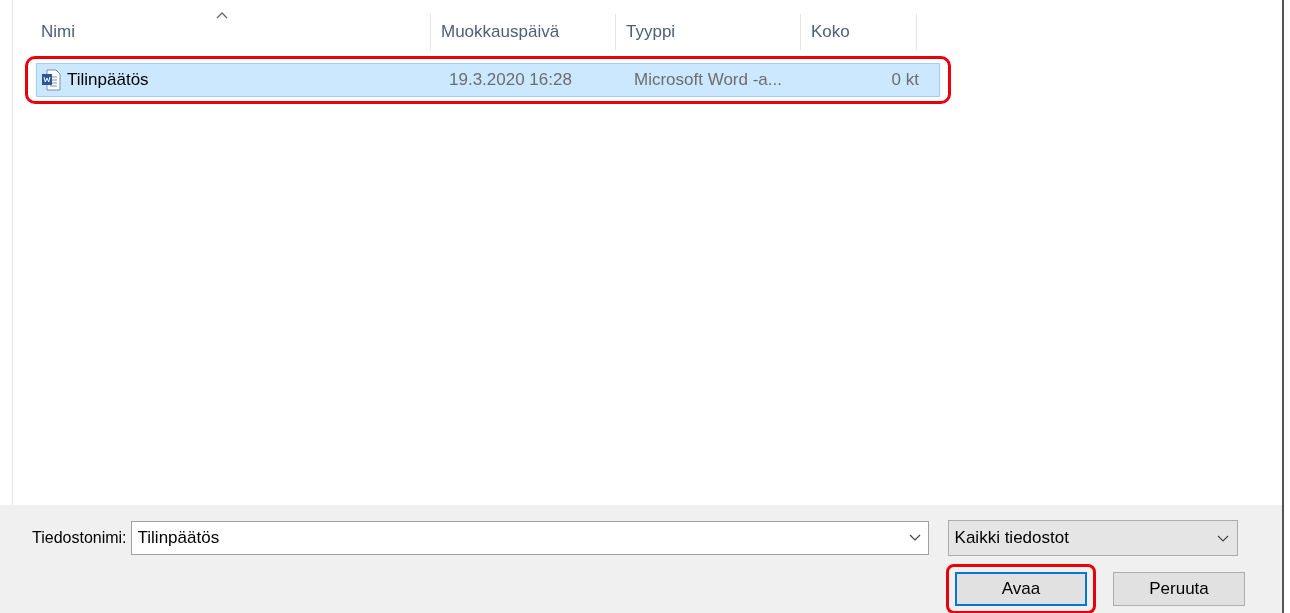 The image size is (1290, 613). What do you see at coordinates (529, 538) in the screenshot?
I see `filename-field: Tilinpäätös` at bounding box center [529, 538].